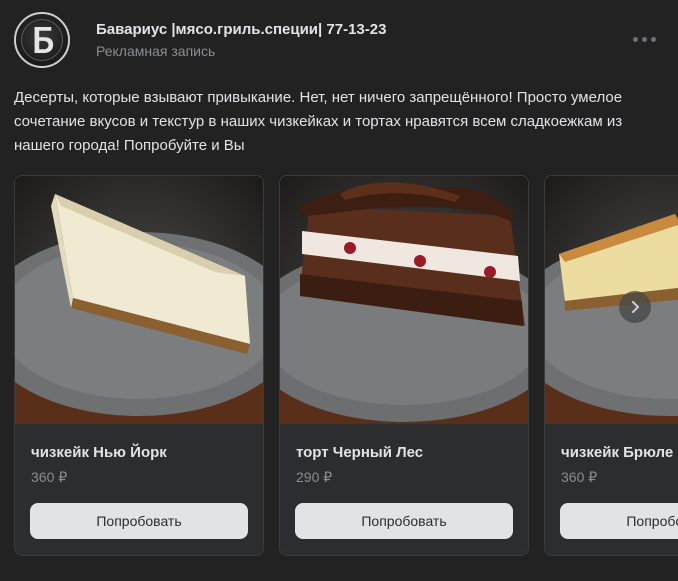 This screenshot has width=678, height=581. What do you see at coordinates (99, 452) in the screenshot?
I see `product-title: чизкейк Нью Йорк` at bounding box center [99, 452].